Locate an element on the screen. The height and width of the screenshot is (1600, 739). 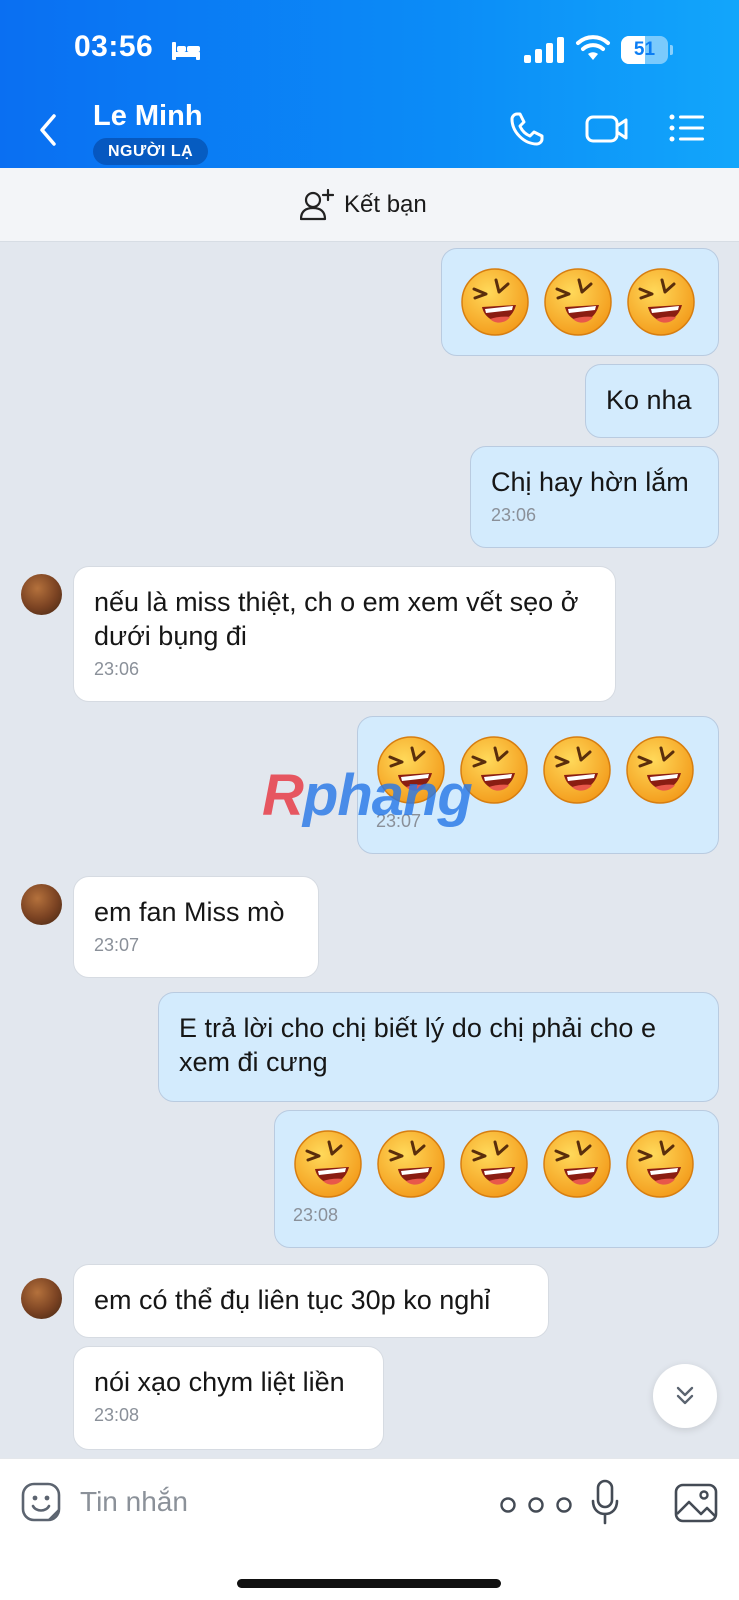
chevron-double-down-icon is located at coordinates (685, 1395).